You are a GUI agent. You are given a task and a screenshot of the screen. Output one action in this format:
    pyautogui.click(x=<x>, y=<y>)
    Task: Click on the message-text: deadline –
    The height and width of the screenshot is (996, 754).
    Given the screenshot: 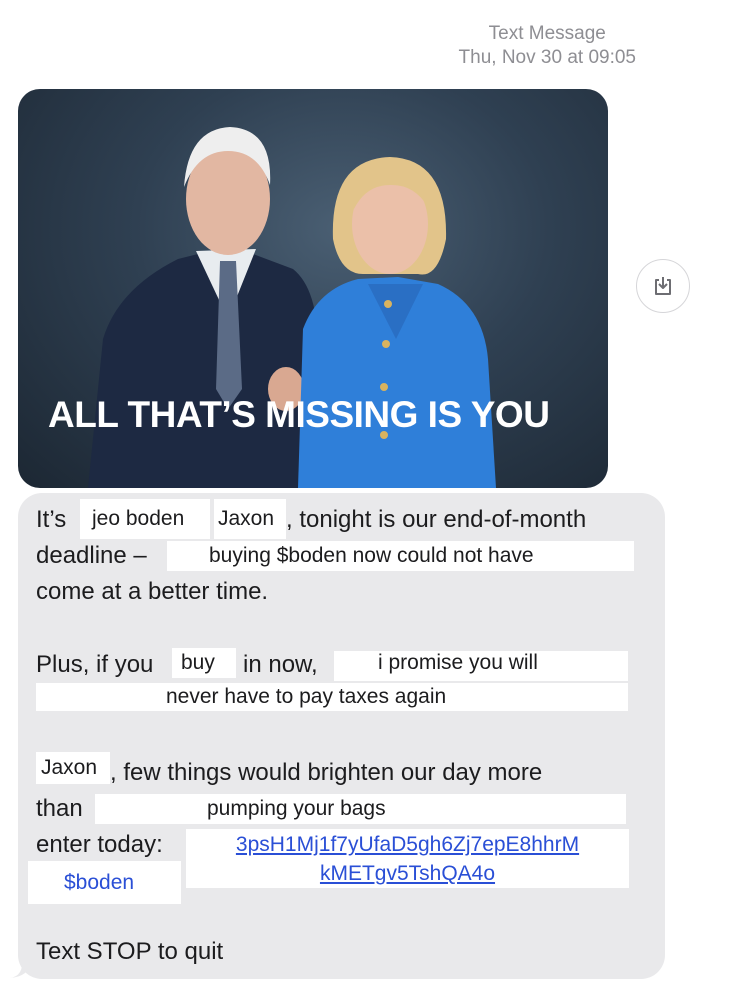 What is the action you would take?
    pyautogui.click(x=91, y=555)
    